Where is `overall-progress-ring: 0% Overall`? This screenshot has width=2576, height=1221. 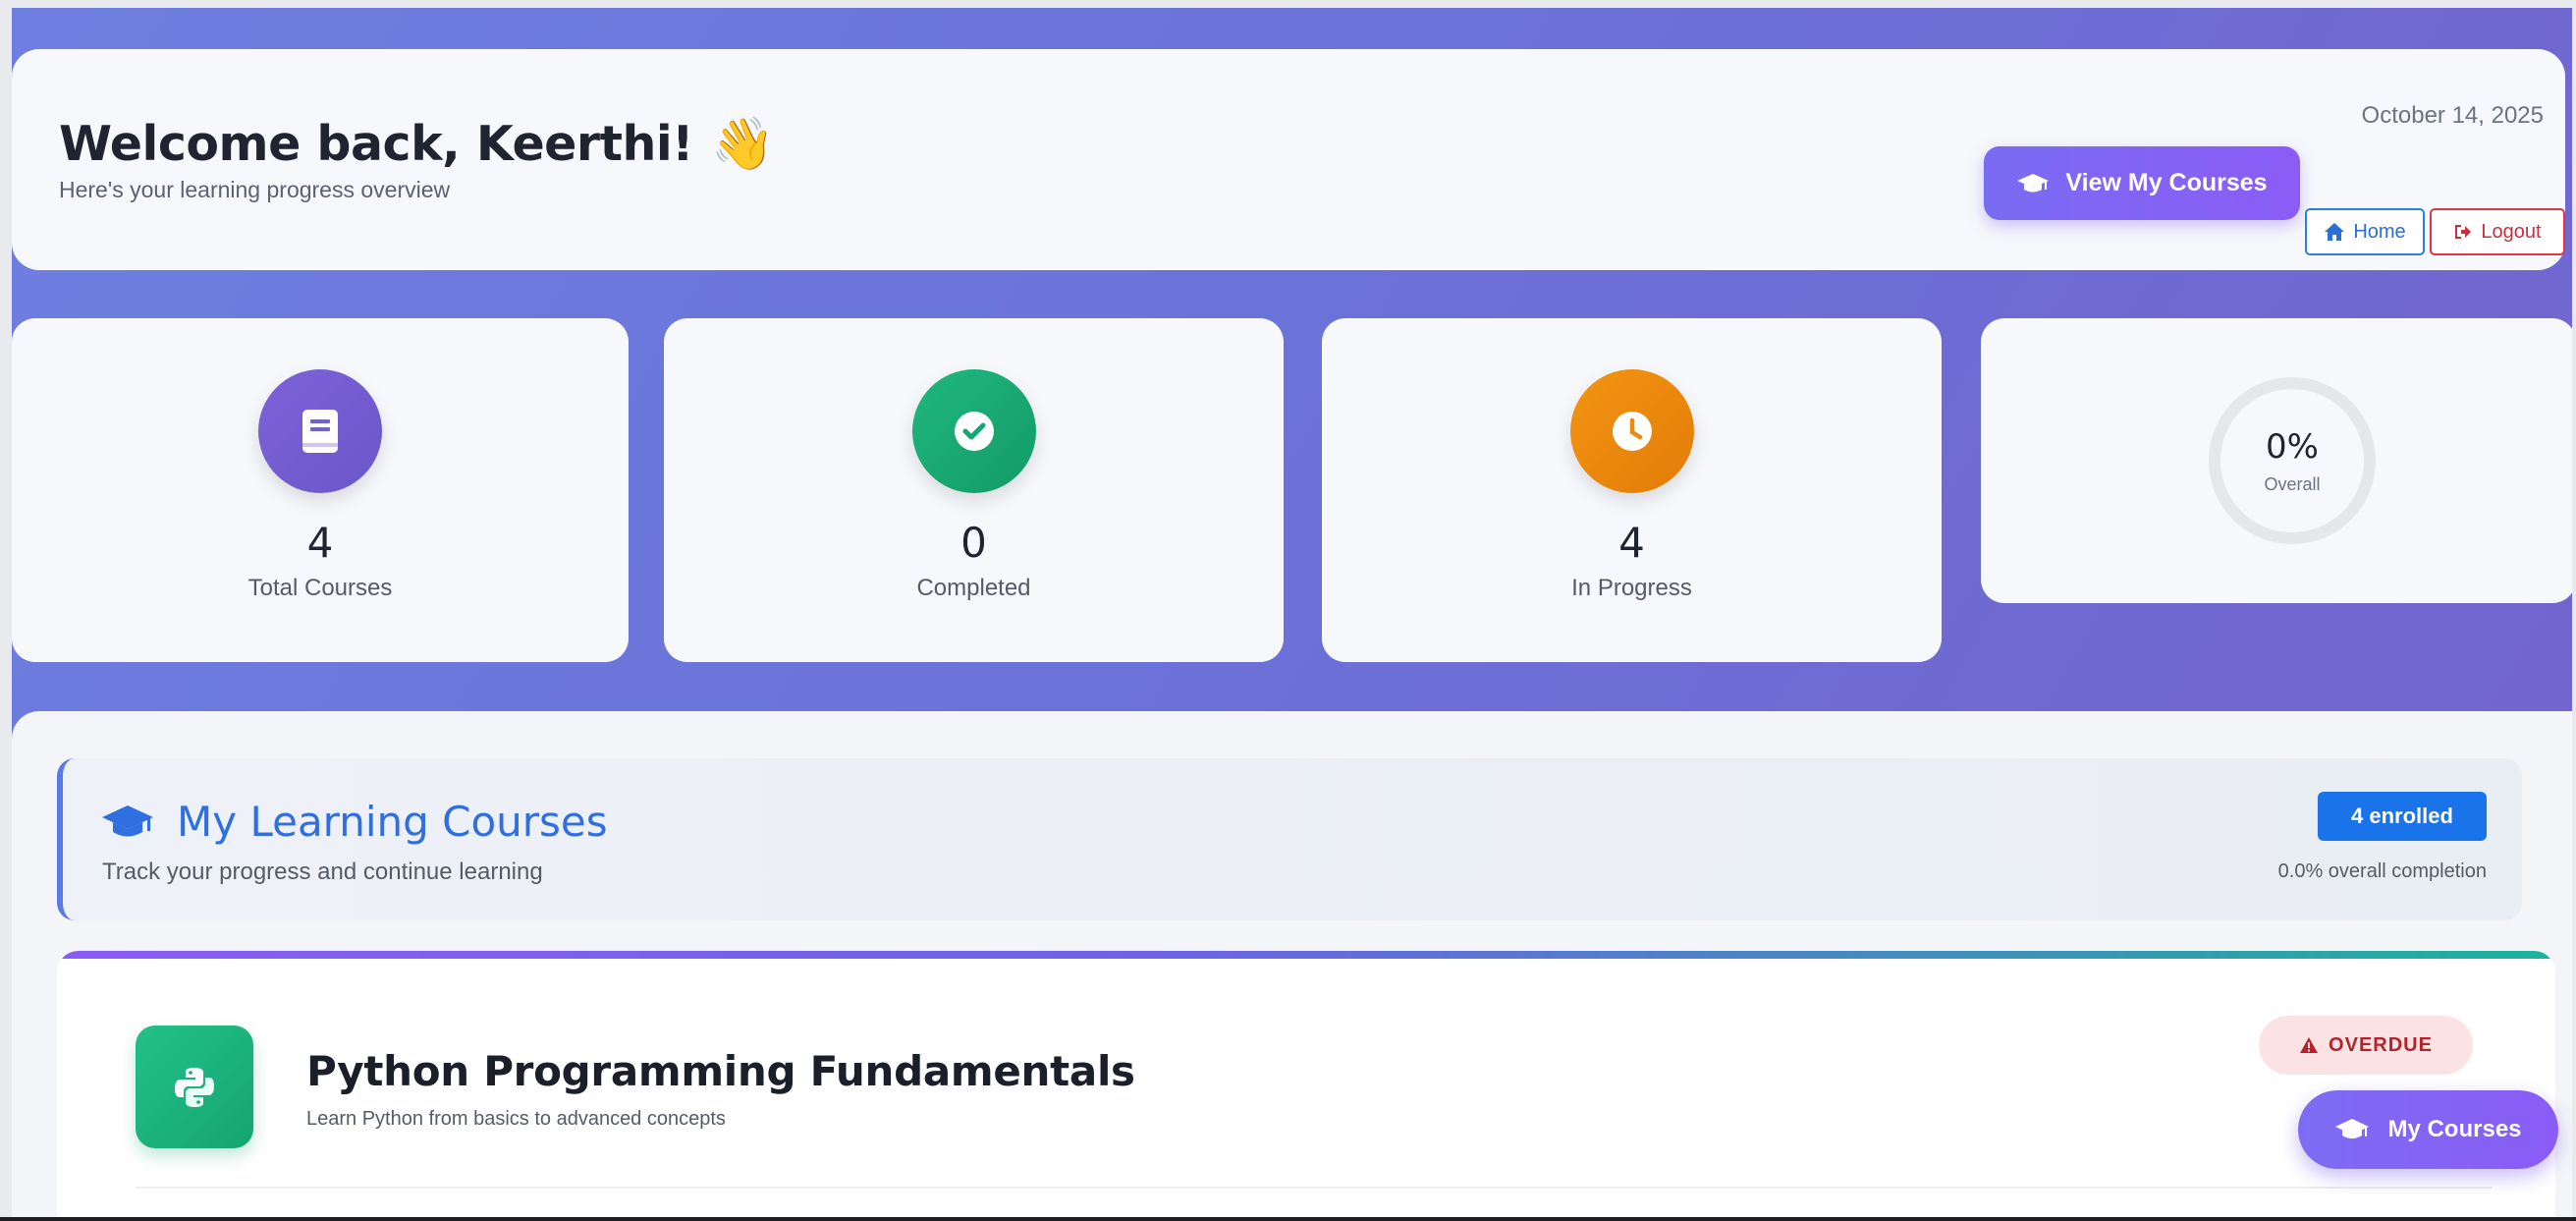 overall-progress-ring: 0% Overall is located at coordinates (2292, 460).